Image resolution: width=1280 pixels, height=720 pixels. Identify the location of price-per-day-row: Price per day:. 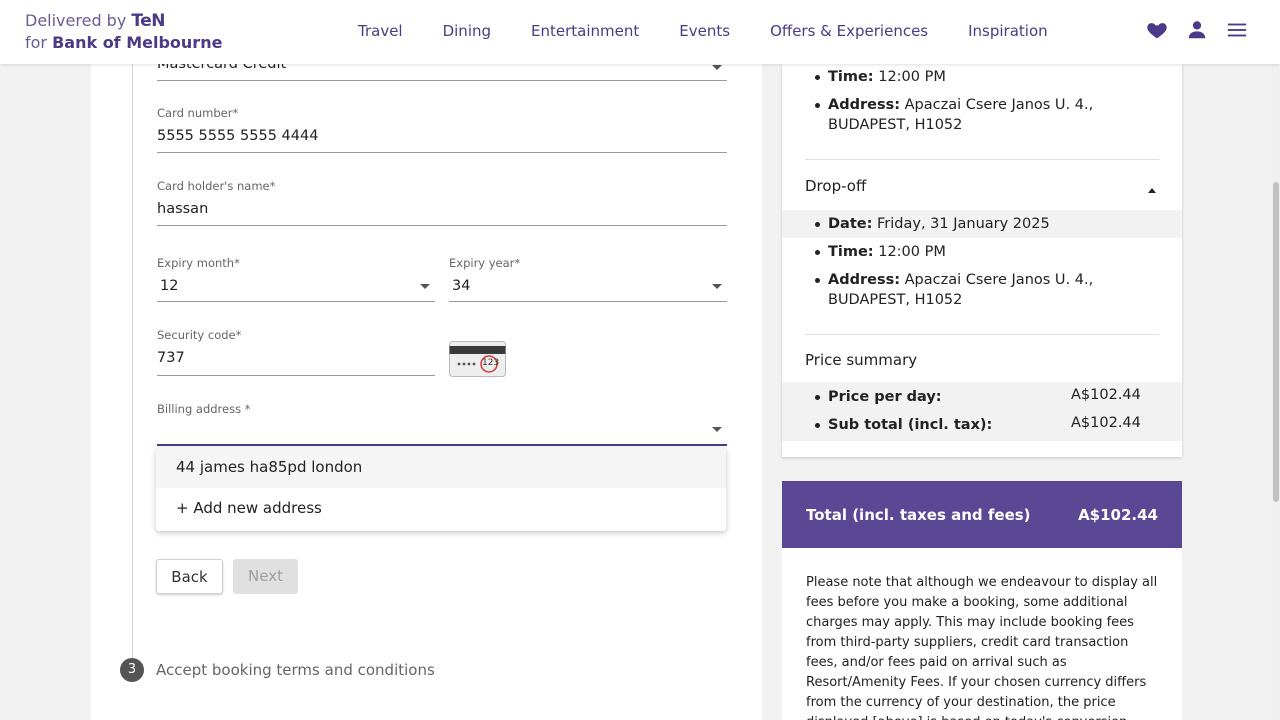
(878, 397).